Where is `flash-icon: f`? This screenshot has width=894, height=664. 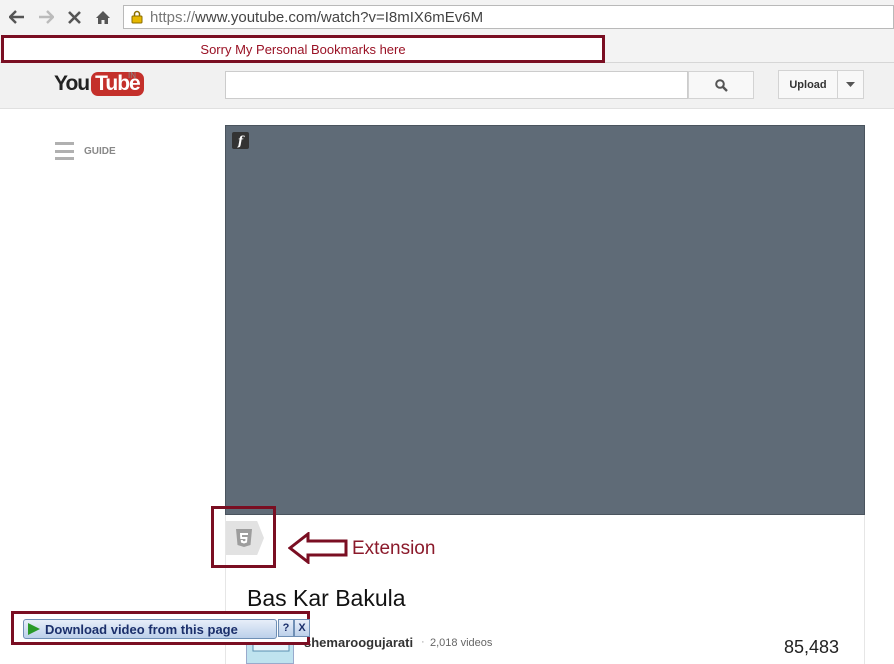
flash-icon: f is located at coordinates (240, 140).